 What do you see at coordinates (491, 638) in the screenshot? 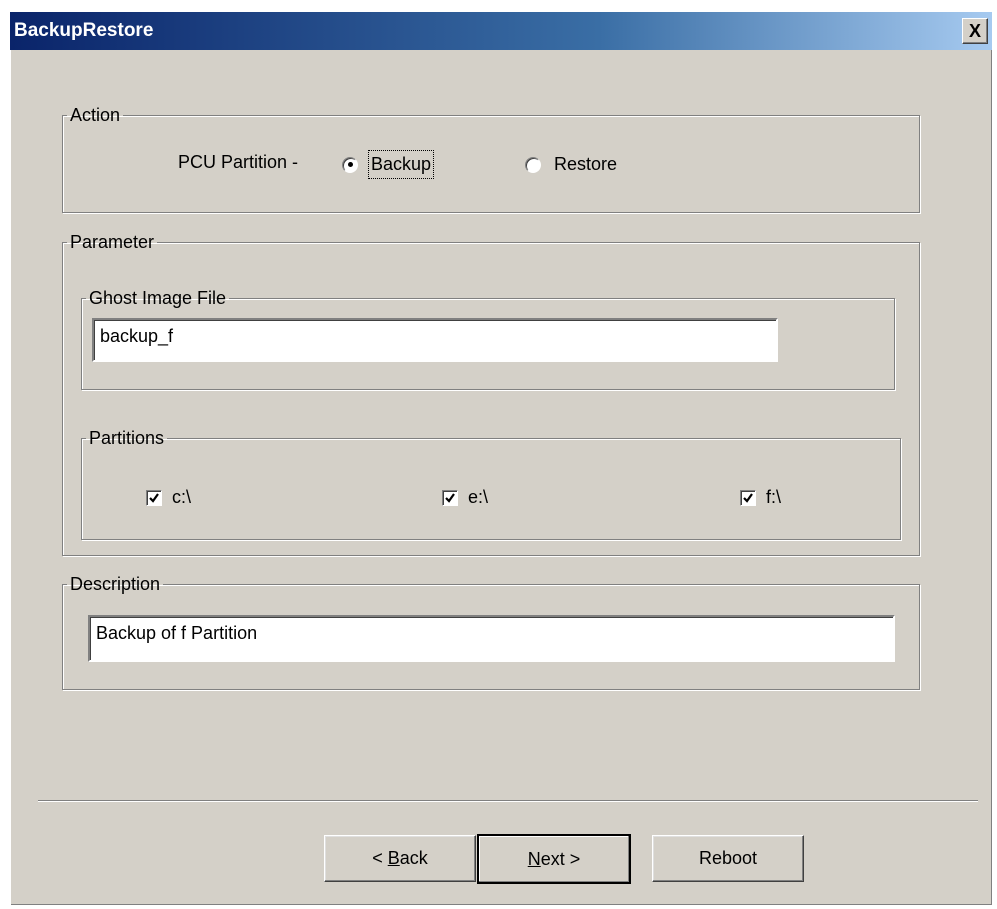
I see `description-input: Backup of f Partition` at bounding box center [491, 638].